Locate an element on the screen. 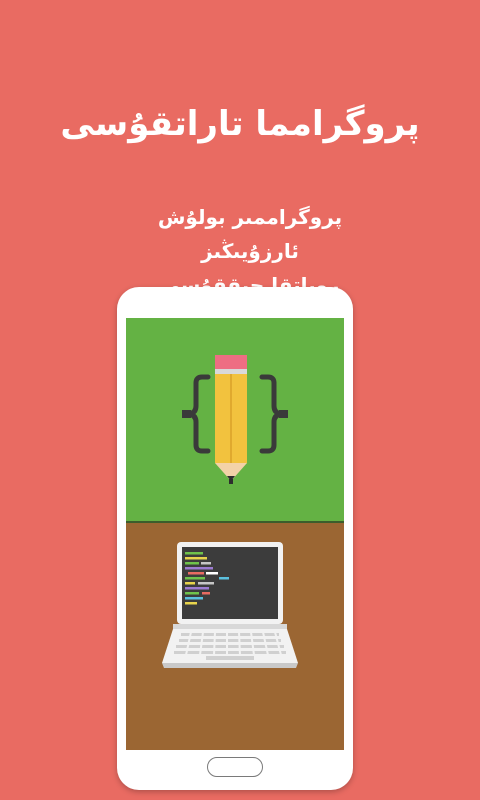 This screenshot has height=800, width=480. coding-illustration-panel is located at coordinates (235, 419).